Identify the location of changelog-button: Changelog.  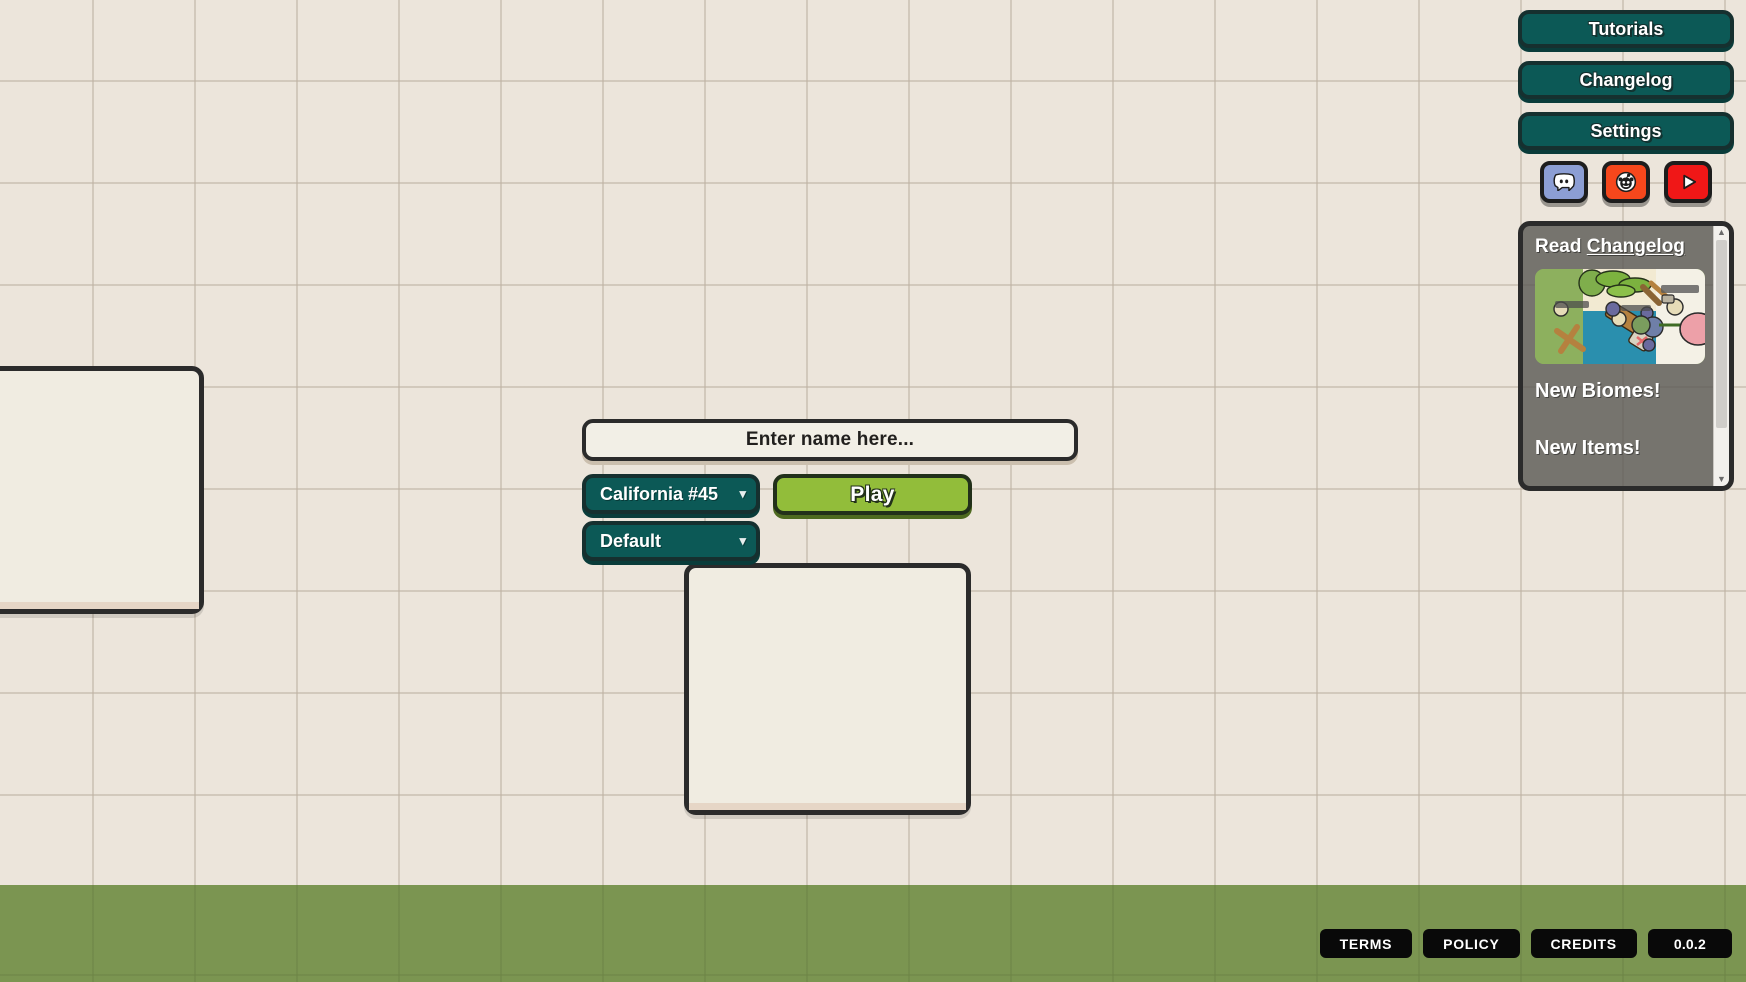
(1626, 80).